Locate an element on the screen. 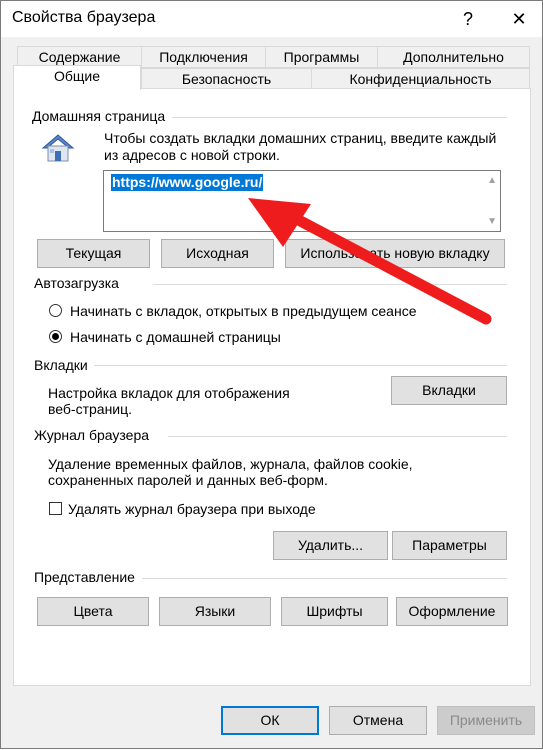  tab-general: Общие is located at coordinates (77, 77).